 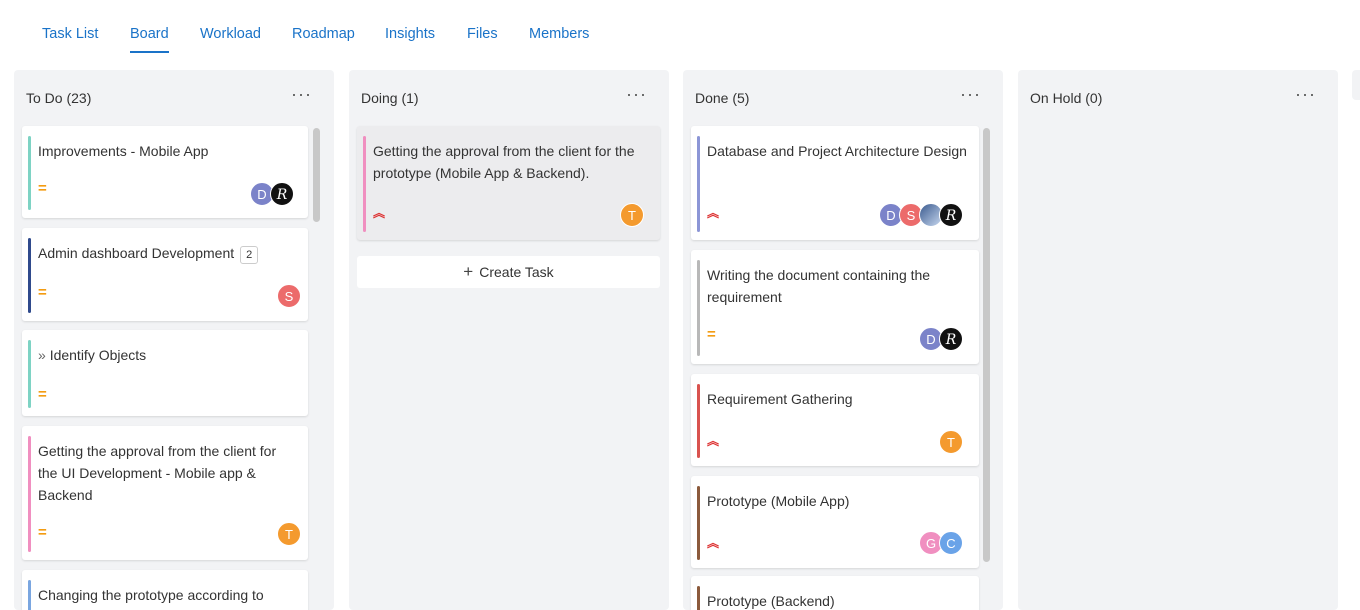 What do you see at coordinates (835, 420) in the screenshot?
I see `task-card: Requirement Gathering ︽ T` at bounding box center [835, 420].